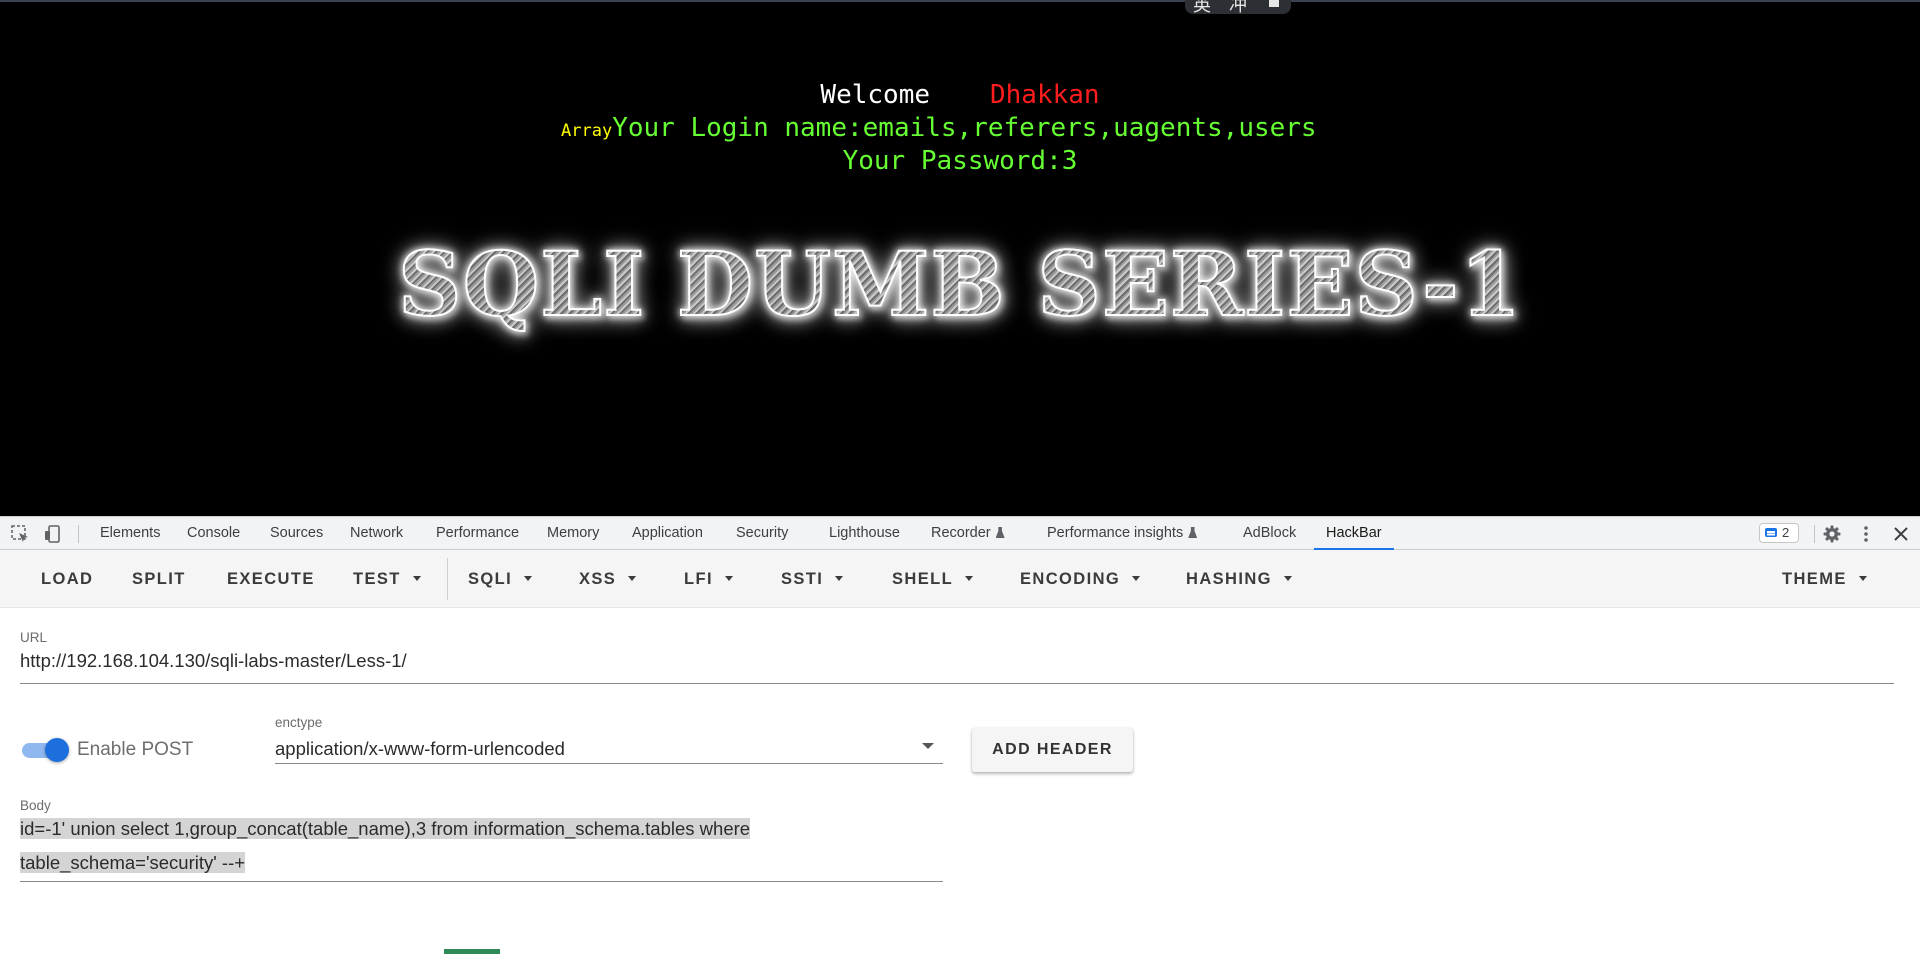 The width and height of the screenshot is (1920, 954). Describe the element at coordinates (1070, 579) in the screenshot. I see `encoding-menu-label: ENCODING` at that location.